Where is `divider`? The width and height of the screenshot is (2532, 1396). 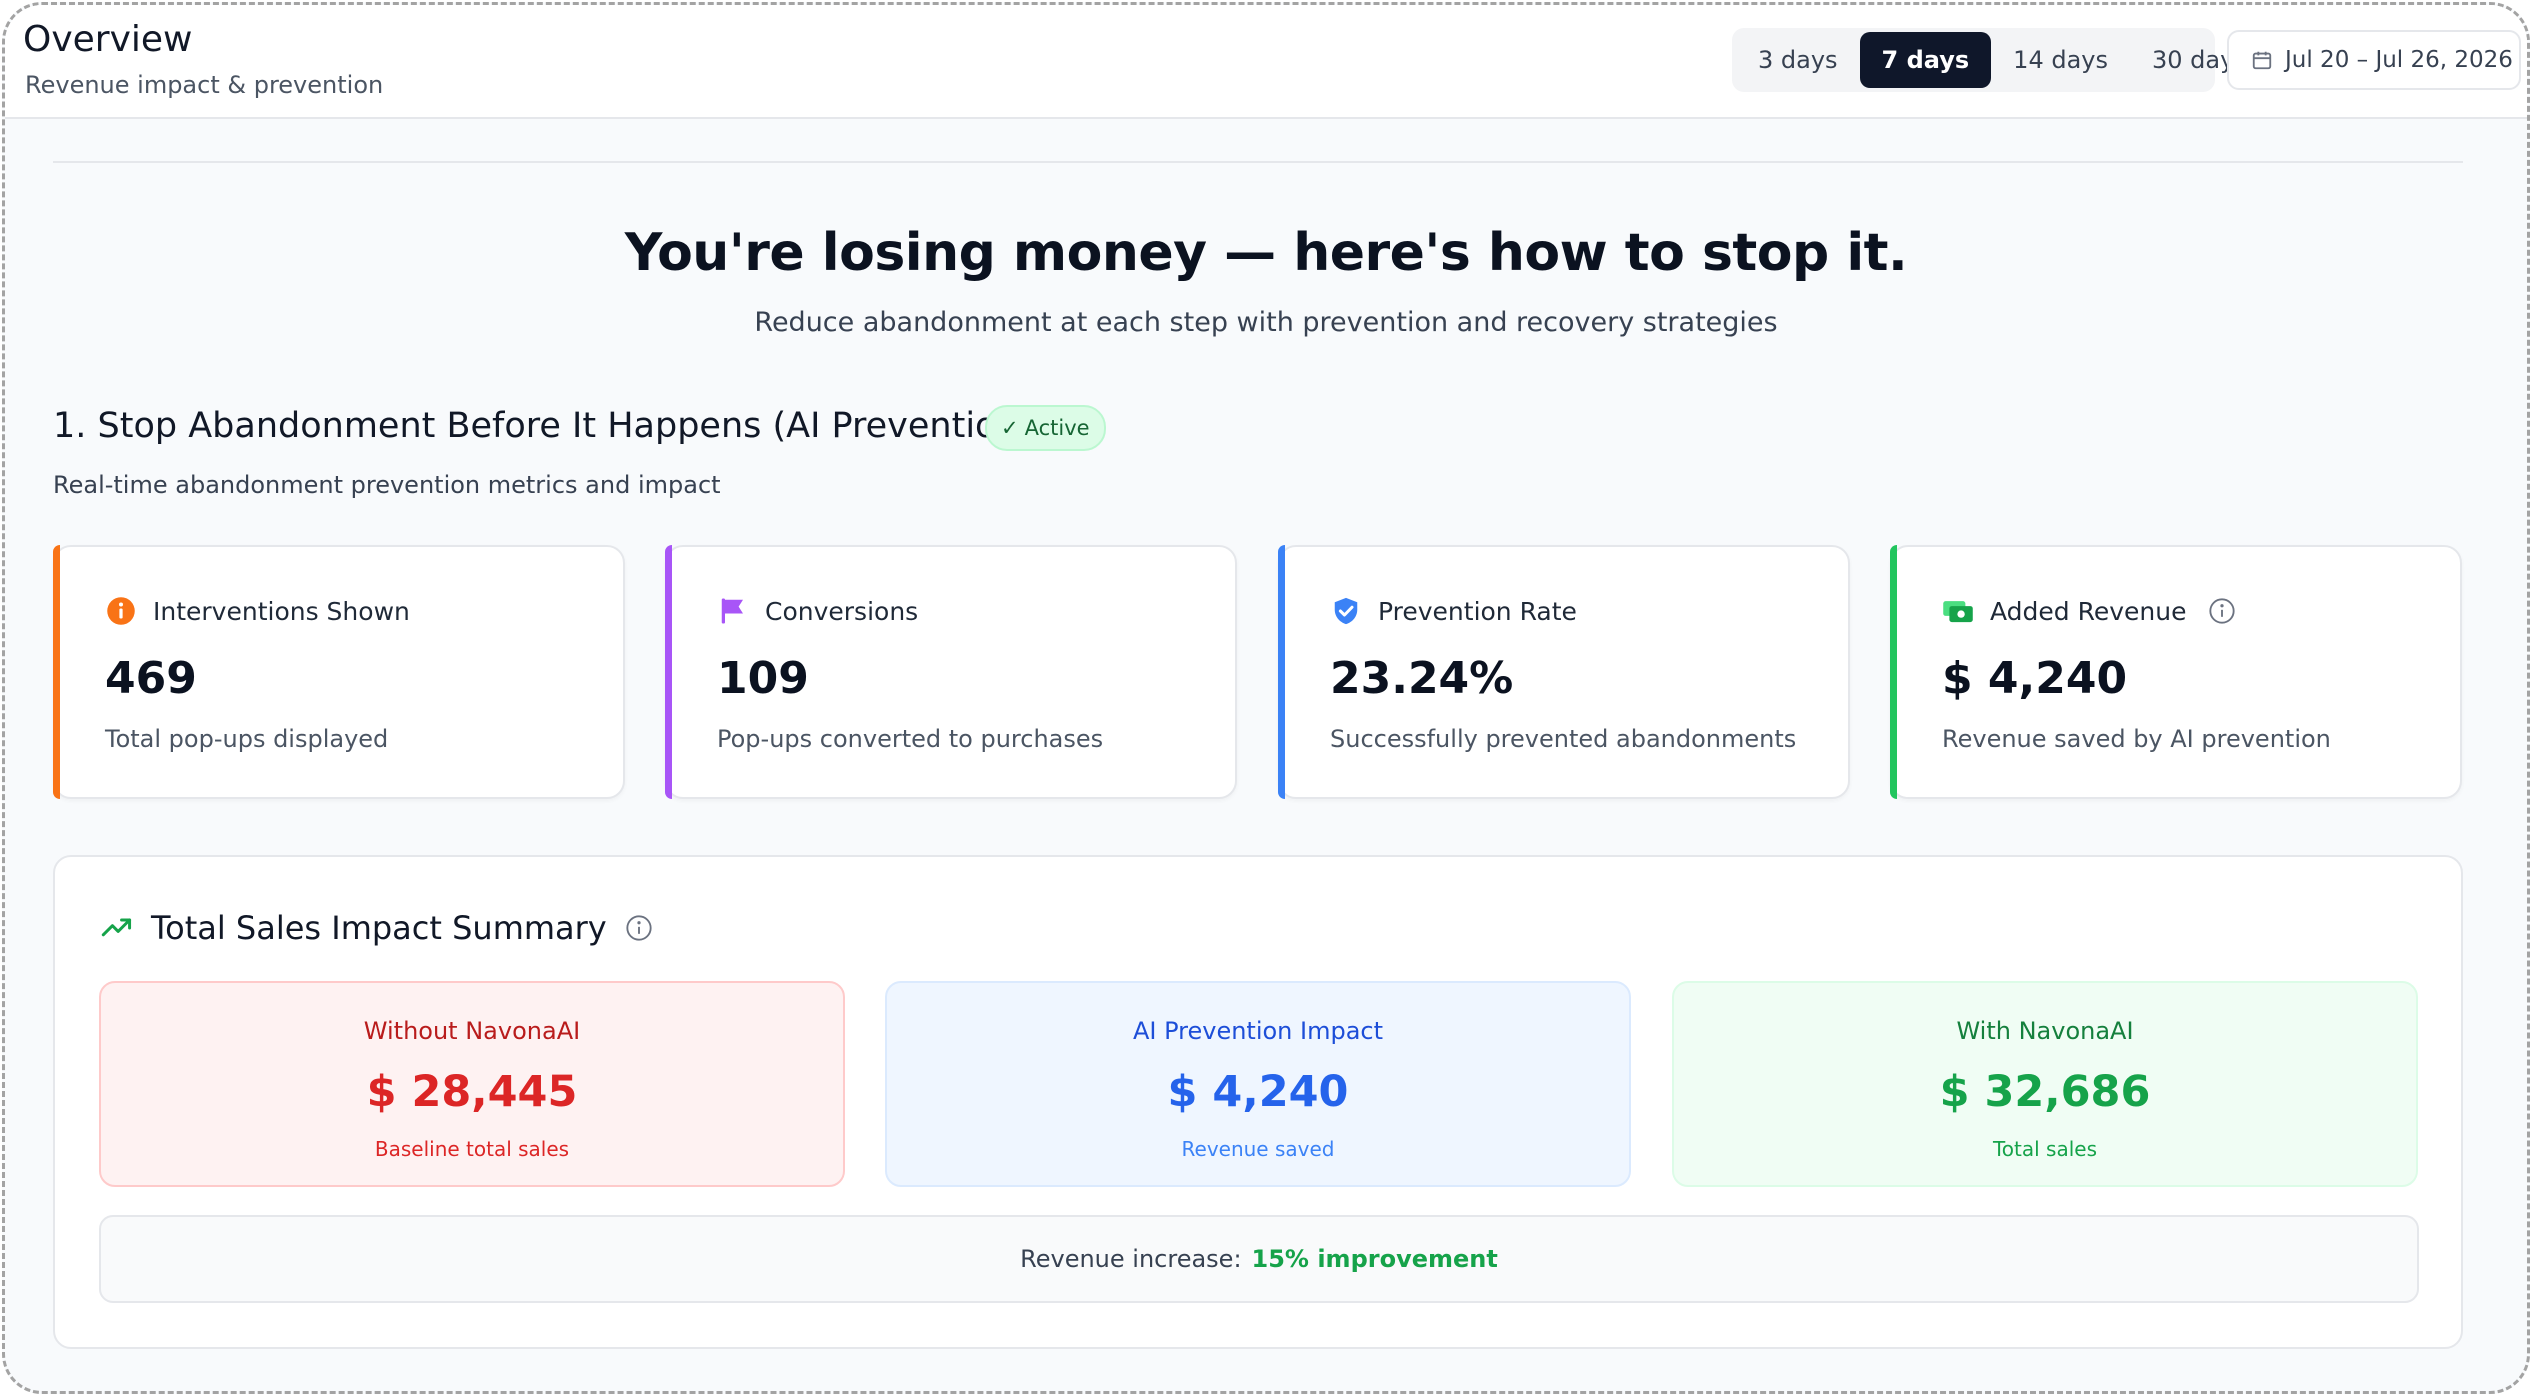 divider is located at coordinates (1258, 162).